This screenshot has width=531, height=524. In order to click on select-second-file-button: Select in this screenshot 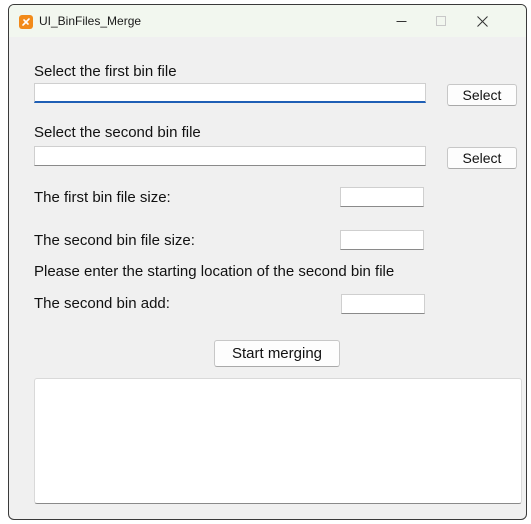, I will do `click(482, 158)`.